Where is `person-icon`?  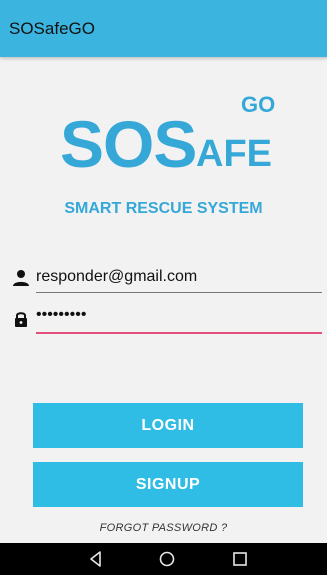
person-icon is located at coordinates (21, 278).